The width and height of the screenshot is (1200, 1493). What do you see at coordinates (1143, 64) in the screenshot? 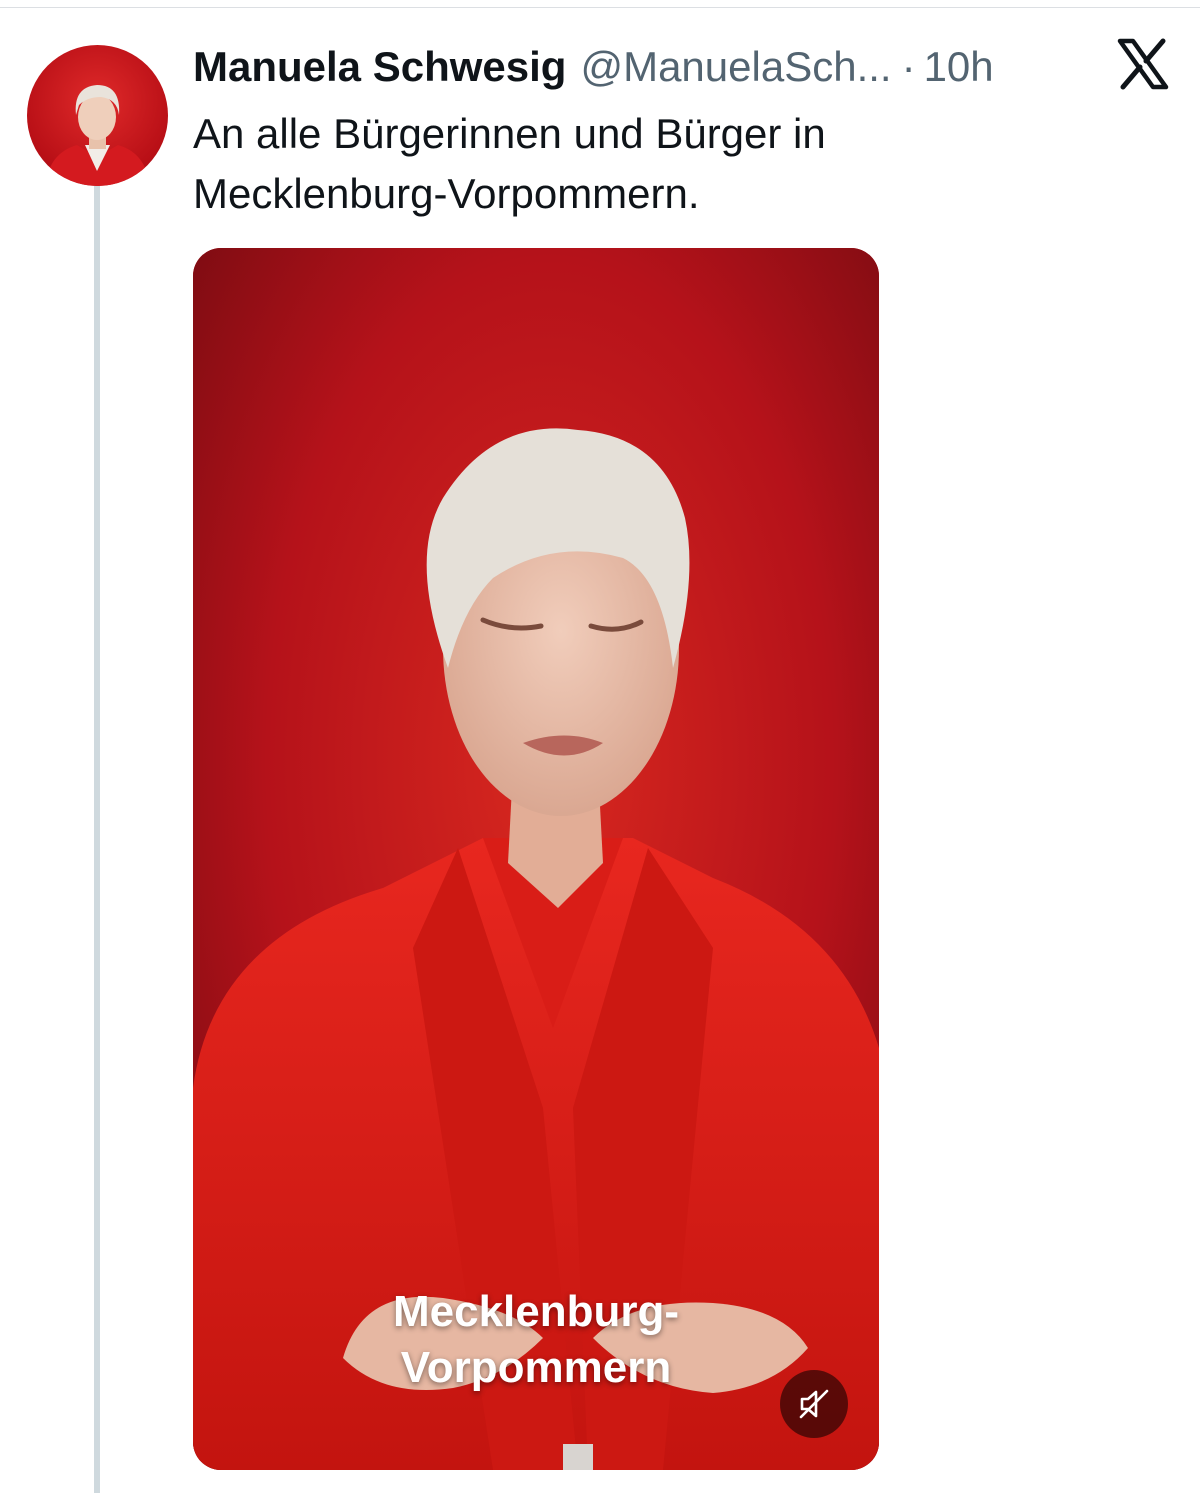
I see `x-logo-icon` at bounding box center [1143, 64].